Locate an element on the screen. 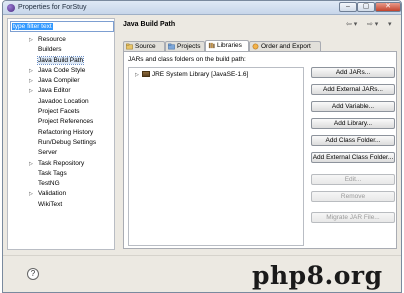 This screenshot has width=404, height=293. tree-item: WikiText is located at coordinates (61, 205).